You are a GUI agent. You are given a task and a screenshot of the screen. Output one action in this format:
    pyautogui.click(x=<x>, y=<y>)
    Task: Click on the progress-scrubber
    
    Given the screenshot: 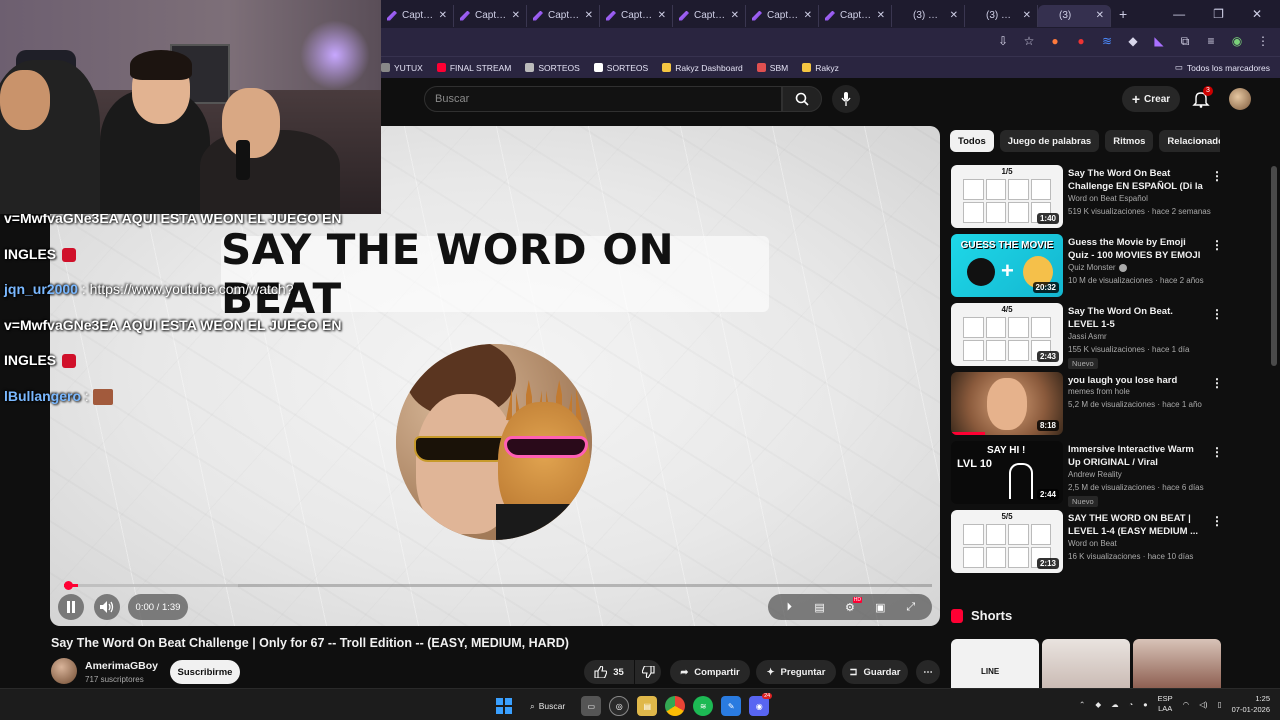 What is the action you would take?
    pyautogui.click(x=68, y=585)
    